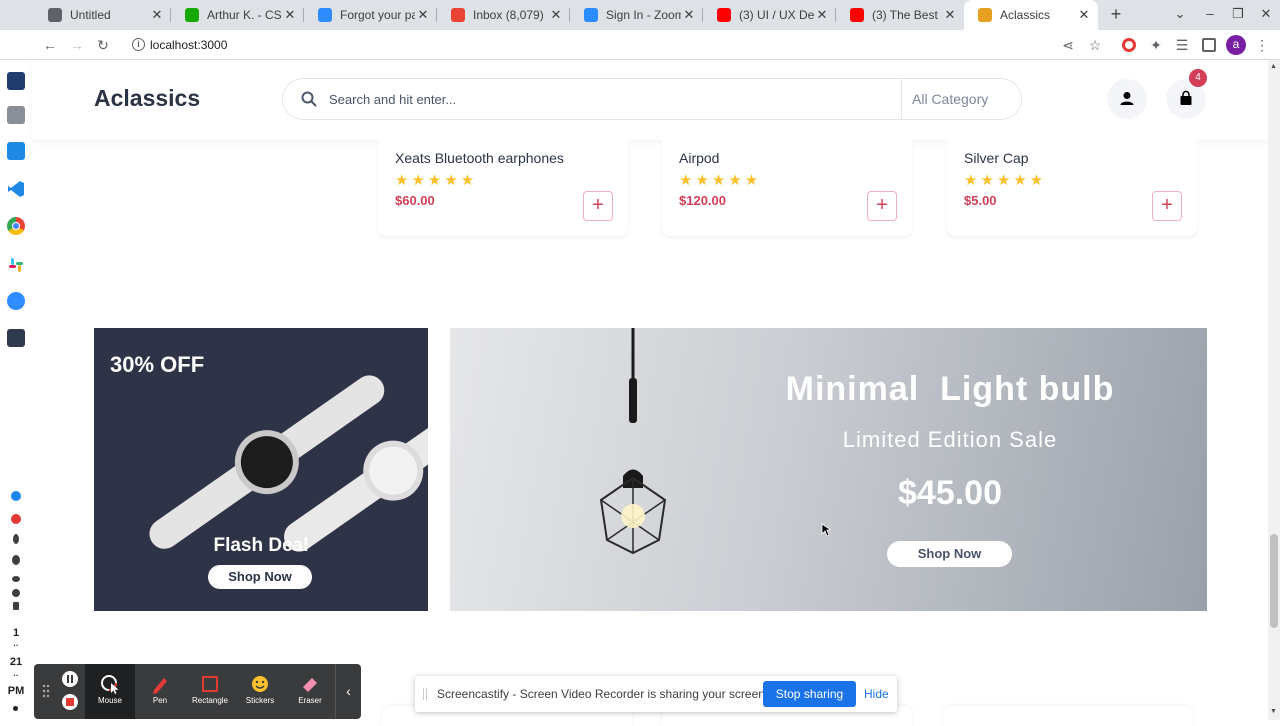 Image resolution: width=1280 pixels, height=726 pixels. I want to click on bulb-banner-subtitle: Limited Edition Sale, so click(950, 439).